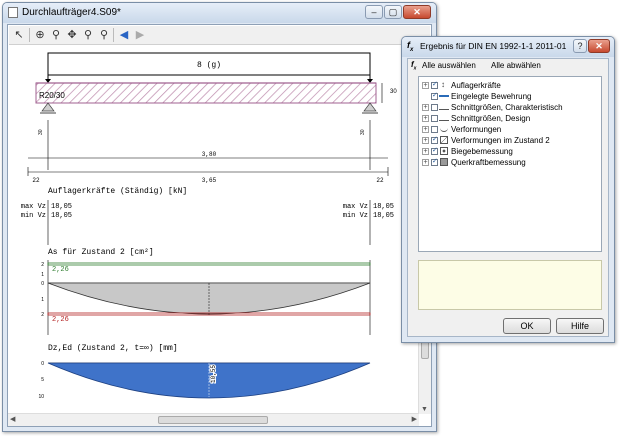 This screenshot has height=436, width=624. What do you see at coordinates (42, 364) in the screenshot?
I see `deflection-tick: 0` at bounding box center [42, 364].